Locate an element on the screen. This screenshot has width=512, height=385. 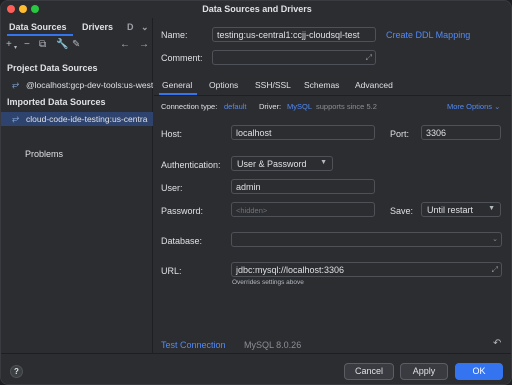
title-bar: Data Sources and Drivers is located at coordinates (256, 9).